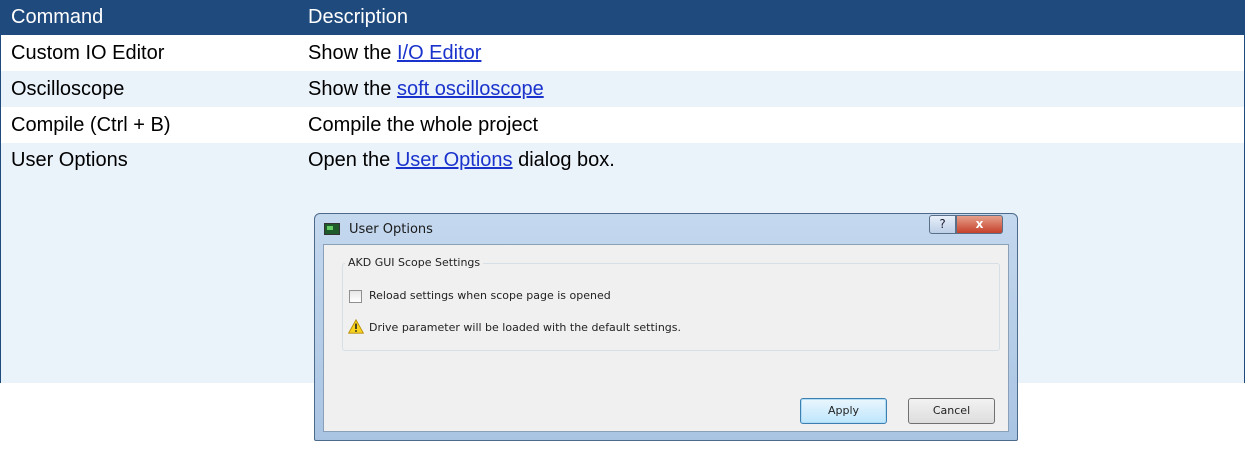 Image resolution: width=1247 pixels, height=453 pixels. Describe the element at coordinates (149, 125) in the screenshot. I see `command-cell: Compile (Ctrl + B)` at that location.